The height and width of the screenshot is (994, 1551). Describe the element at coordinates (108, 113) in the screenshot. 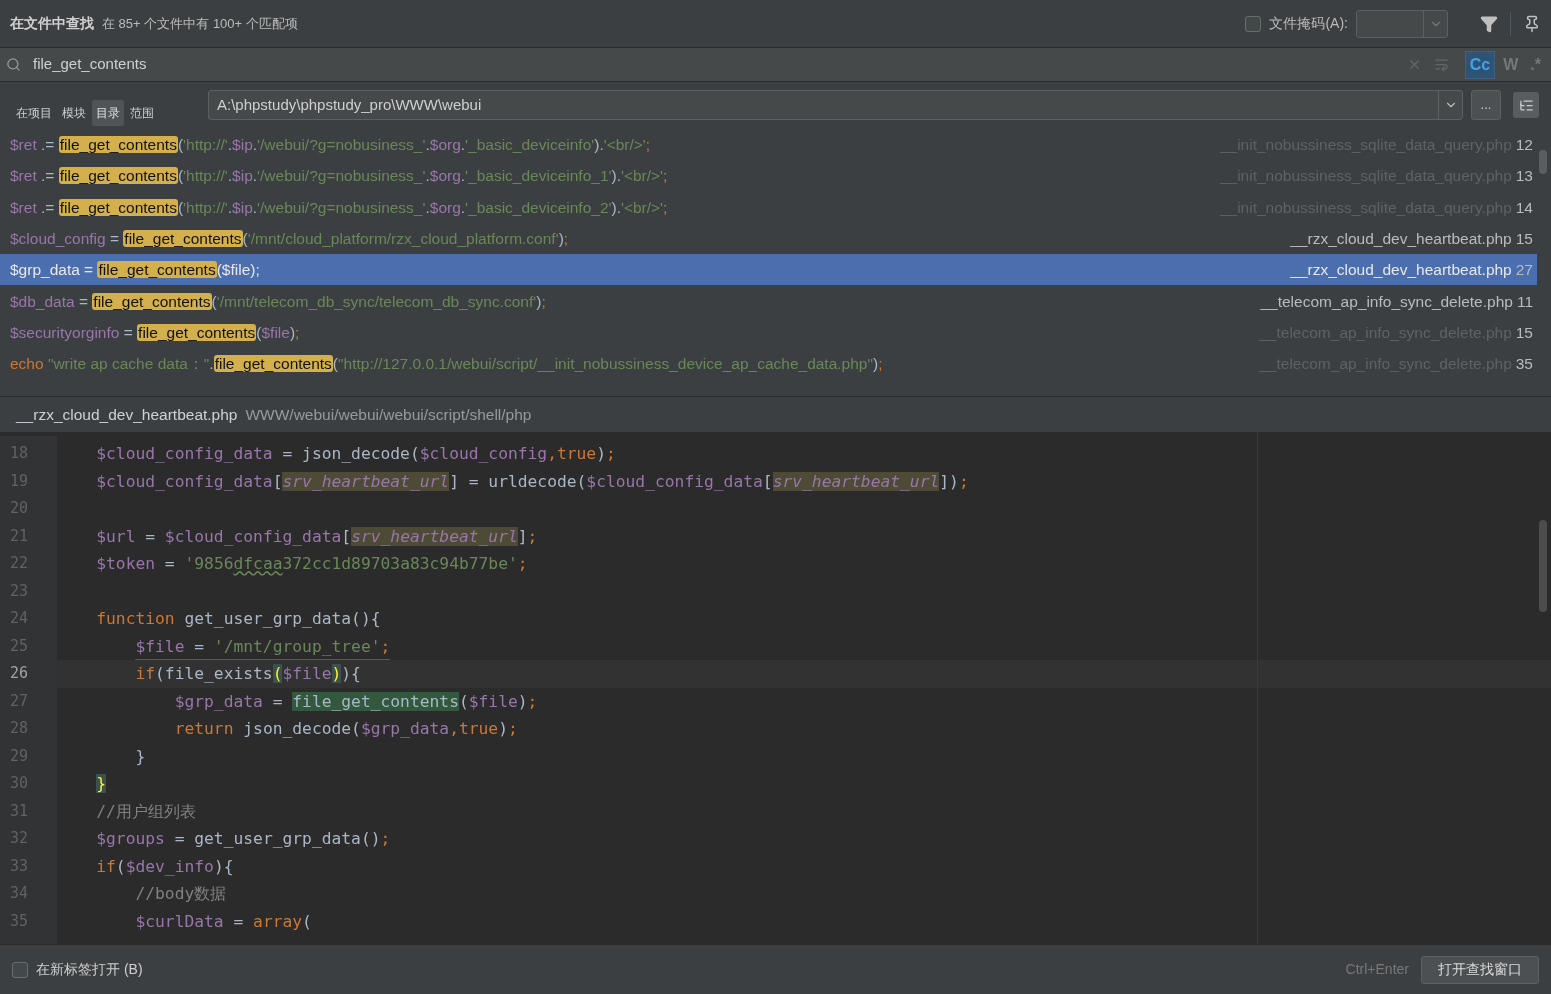

I see `scope-tab: 目录` at that location.